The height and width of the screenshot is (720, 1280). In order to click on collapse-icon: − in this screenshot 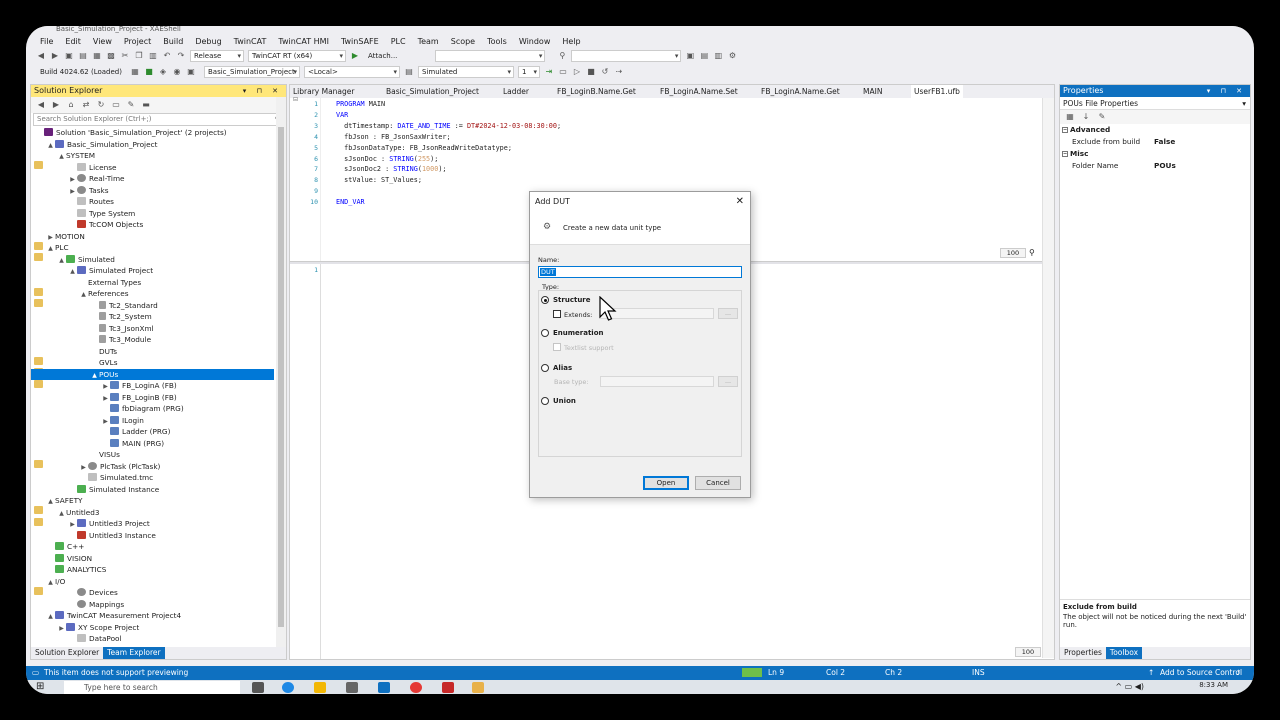, I will do `click(1065, 154)`.